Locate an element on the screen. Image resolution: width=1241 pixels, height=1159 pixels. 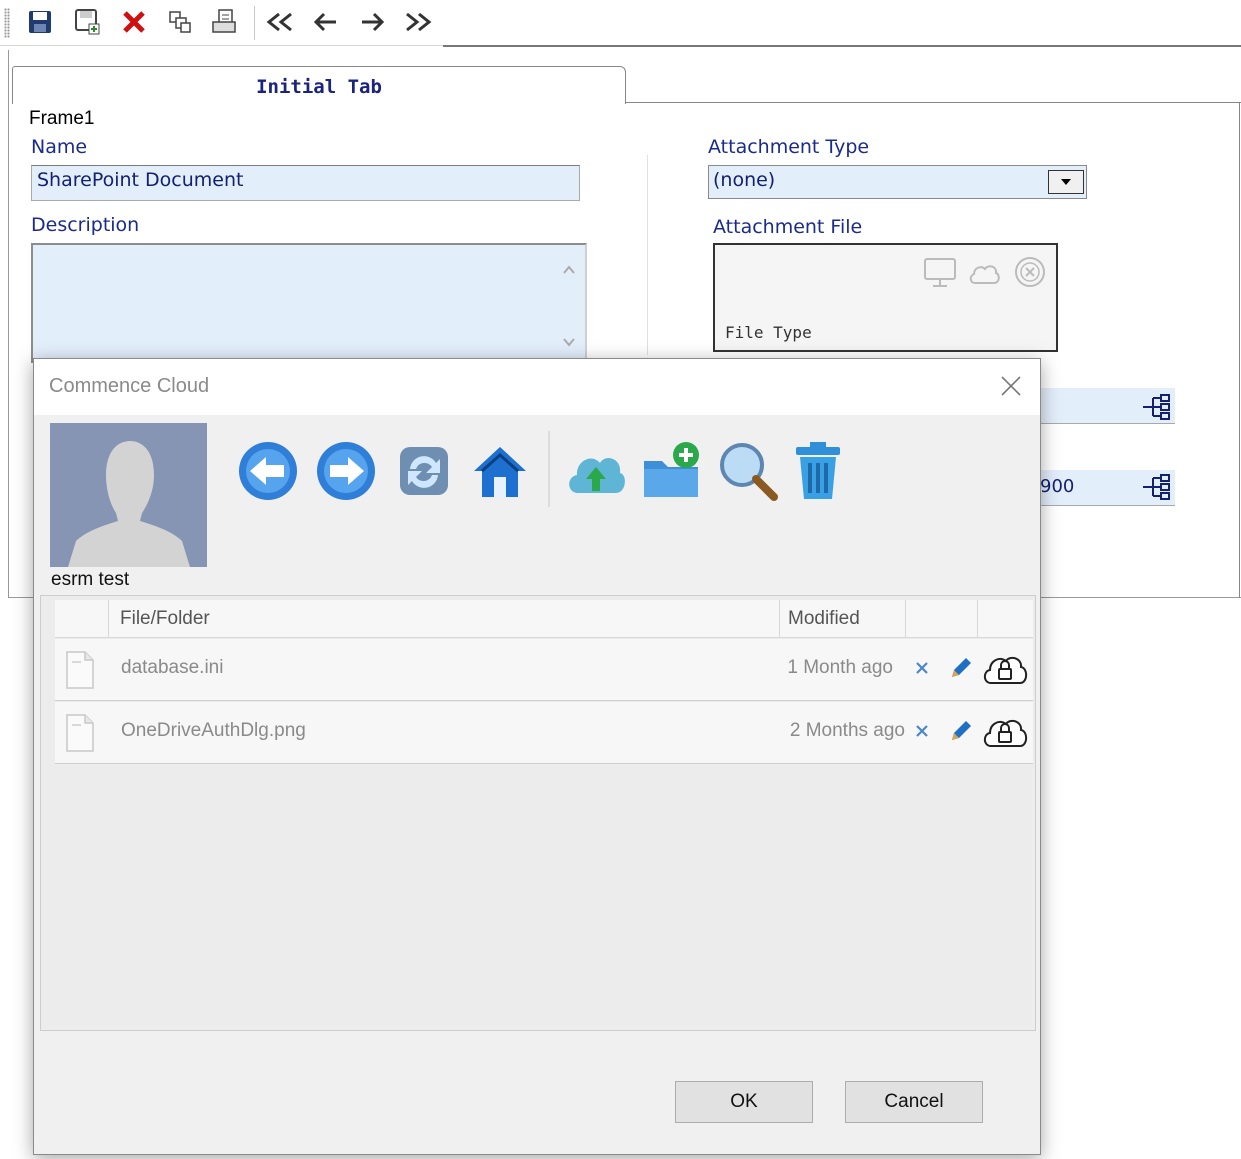
previous-record-icon is located at coordinates (326, 22).